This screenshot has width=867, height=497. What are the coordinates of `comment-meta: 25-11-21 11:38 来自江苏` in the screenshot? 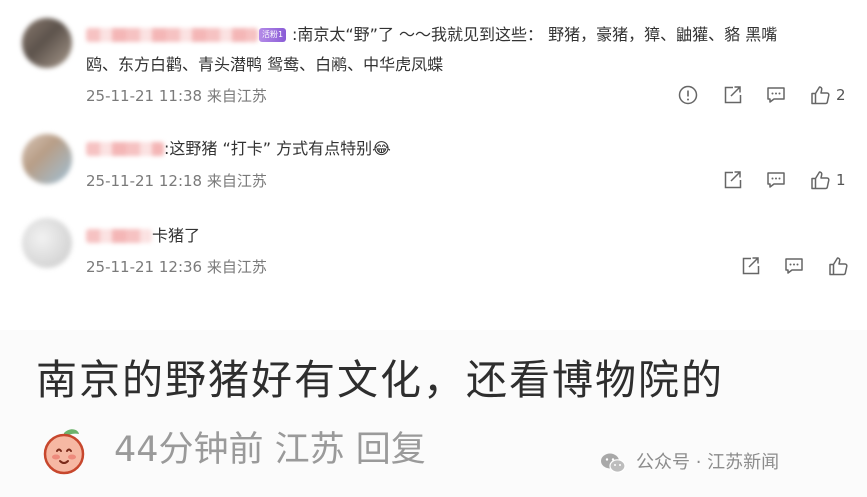 It's located at (176, 96).